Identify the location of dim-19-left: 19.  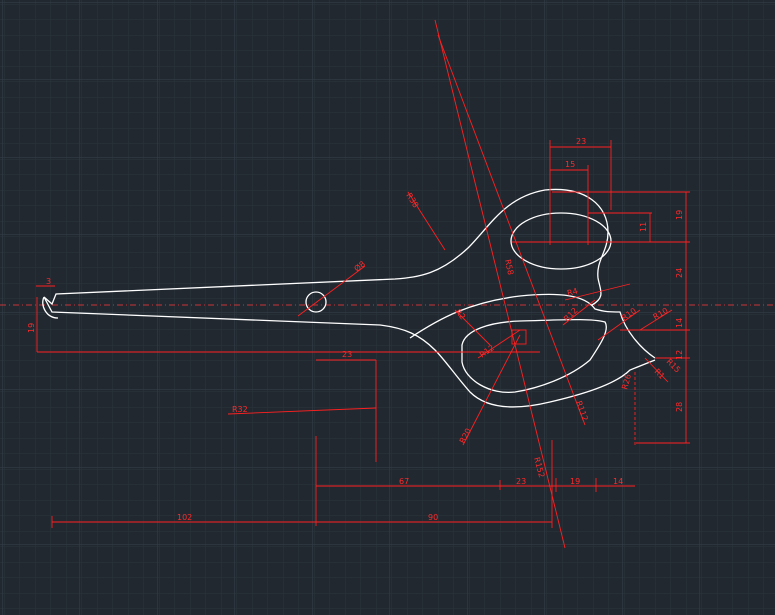
(31, 328).